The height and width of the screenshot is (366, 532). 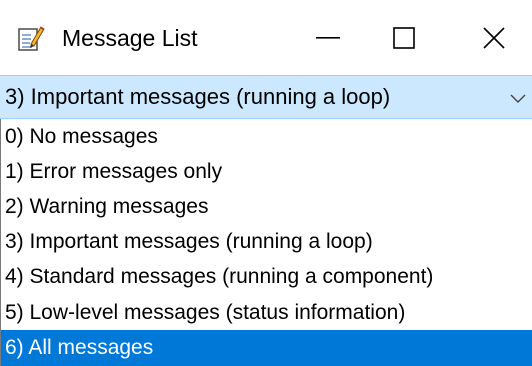 What do you see at coordinates (518, 98) in the screenshot?
I see `chevron-down-icon` at bounding box center [518, 98].